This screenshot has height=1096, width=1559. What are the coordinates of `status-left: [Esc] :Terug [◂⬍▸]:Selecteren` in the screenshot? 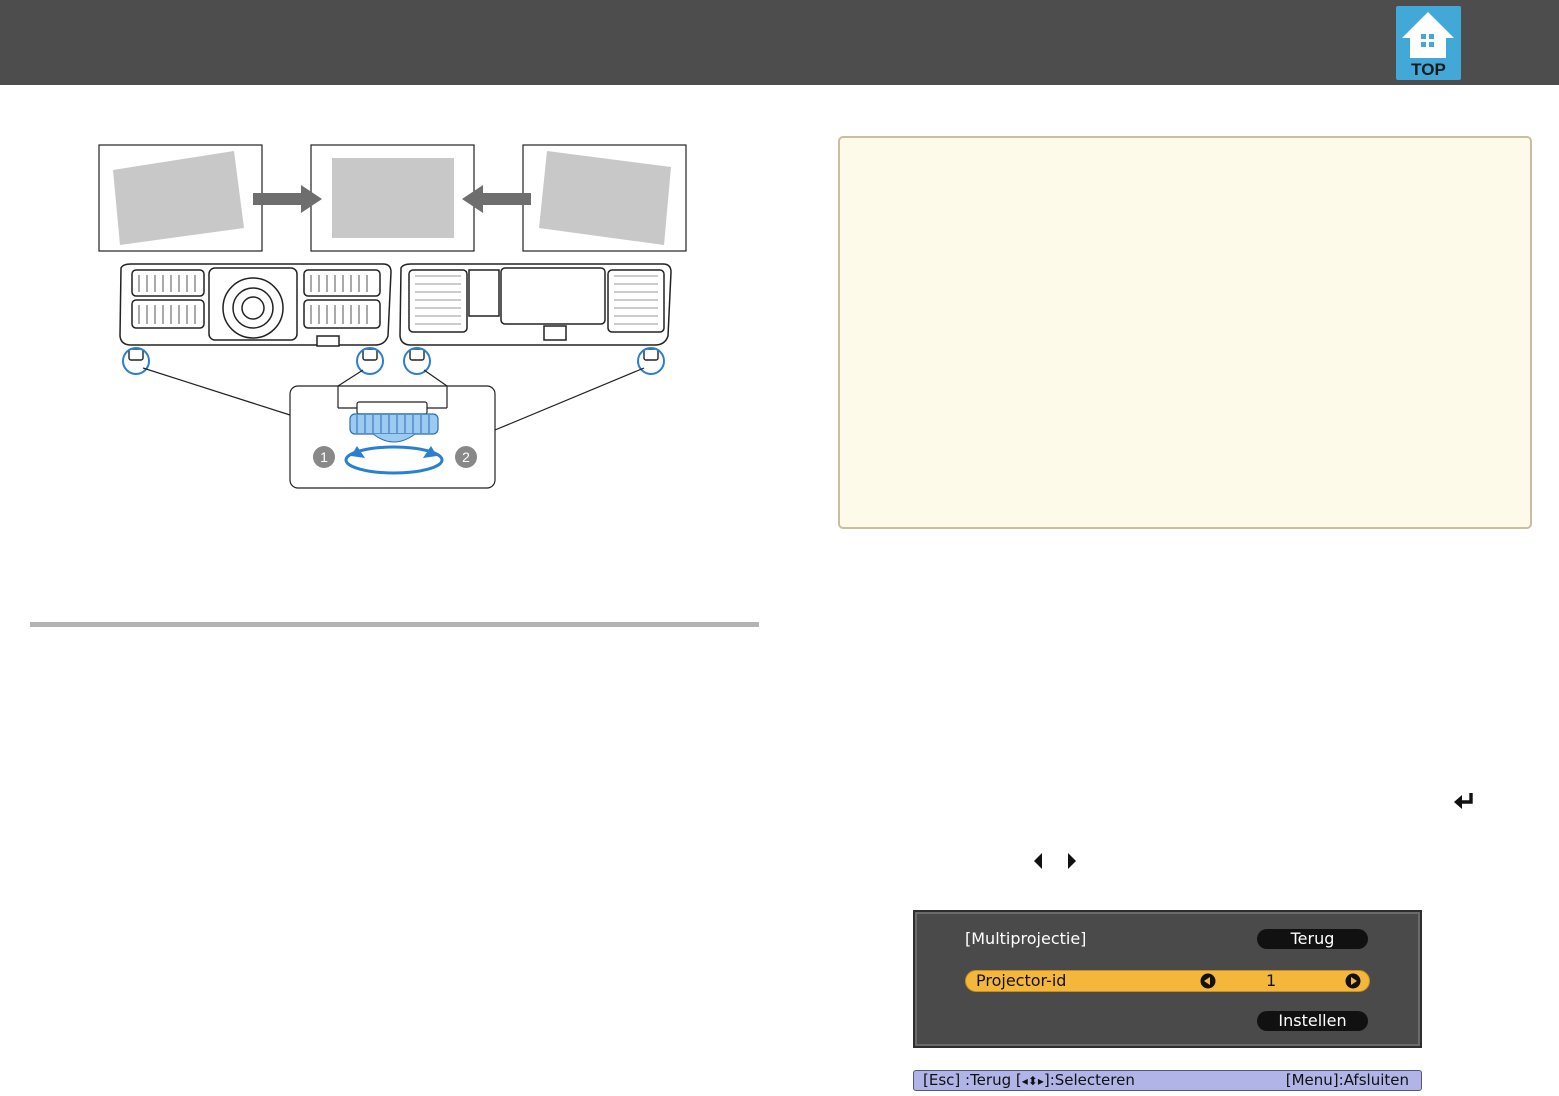 It's located at (1029, 1081).